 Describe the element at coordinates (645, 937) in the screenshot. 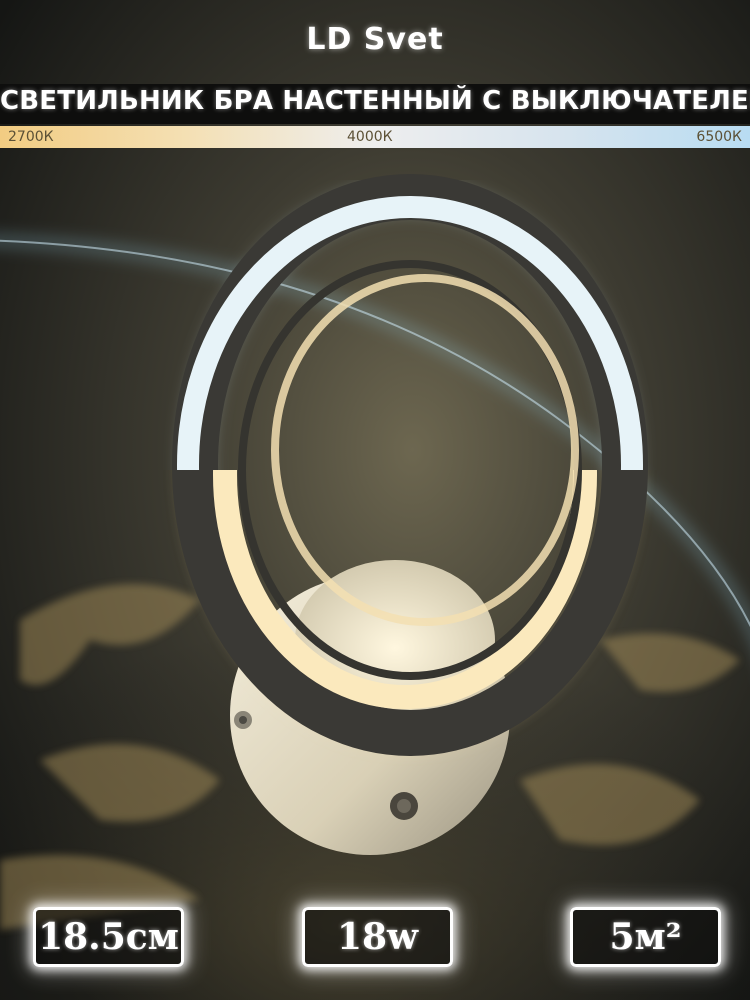

I see `spec-area-badge: 5м²` at that location.